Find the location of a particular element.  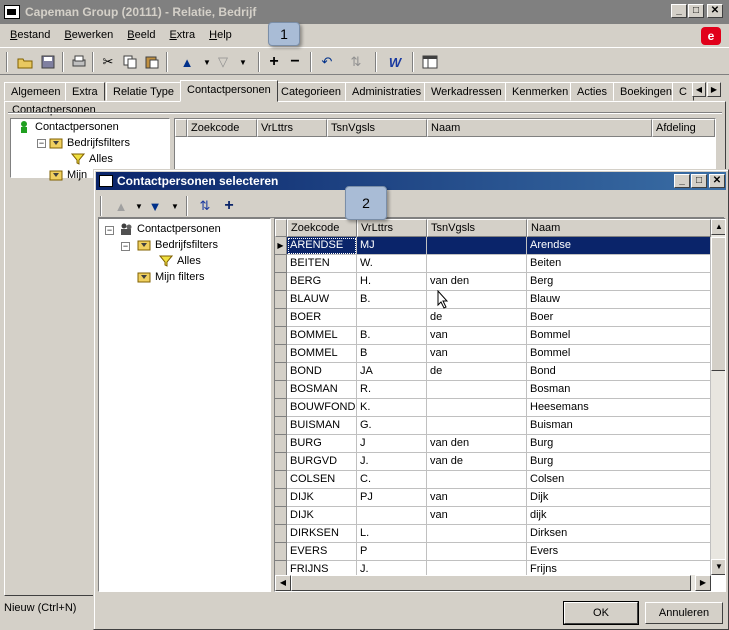

cell-naam: Evers is located at coordinates (619, 552).